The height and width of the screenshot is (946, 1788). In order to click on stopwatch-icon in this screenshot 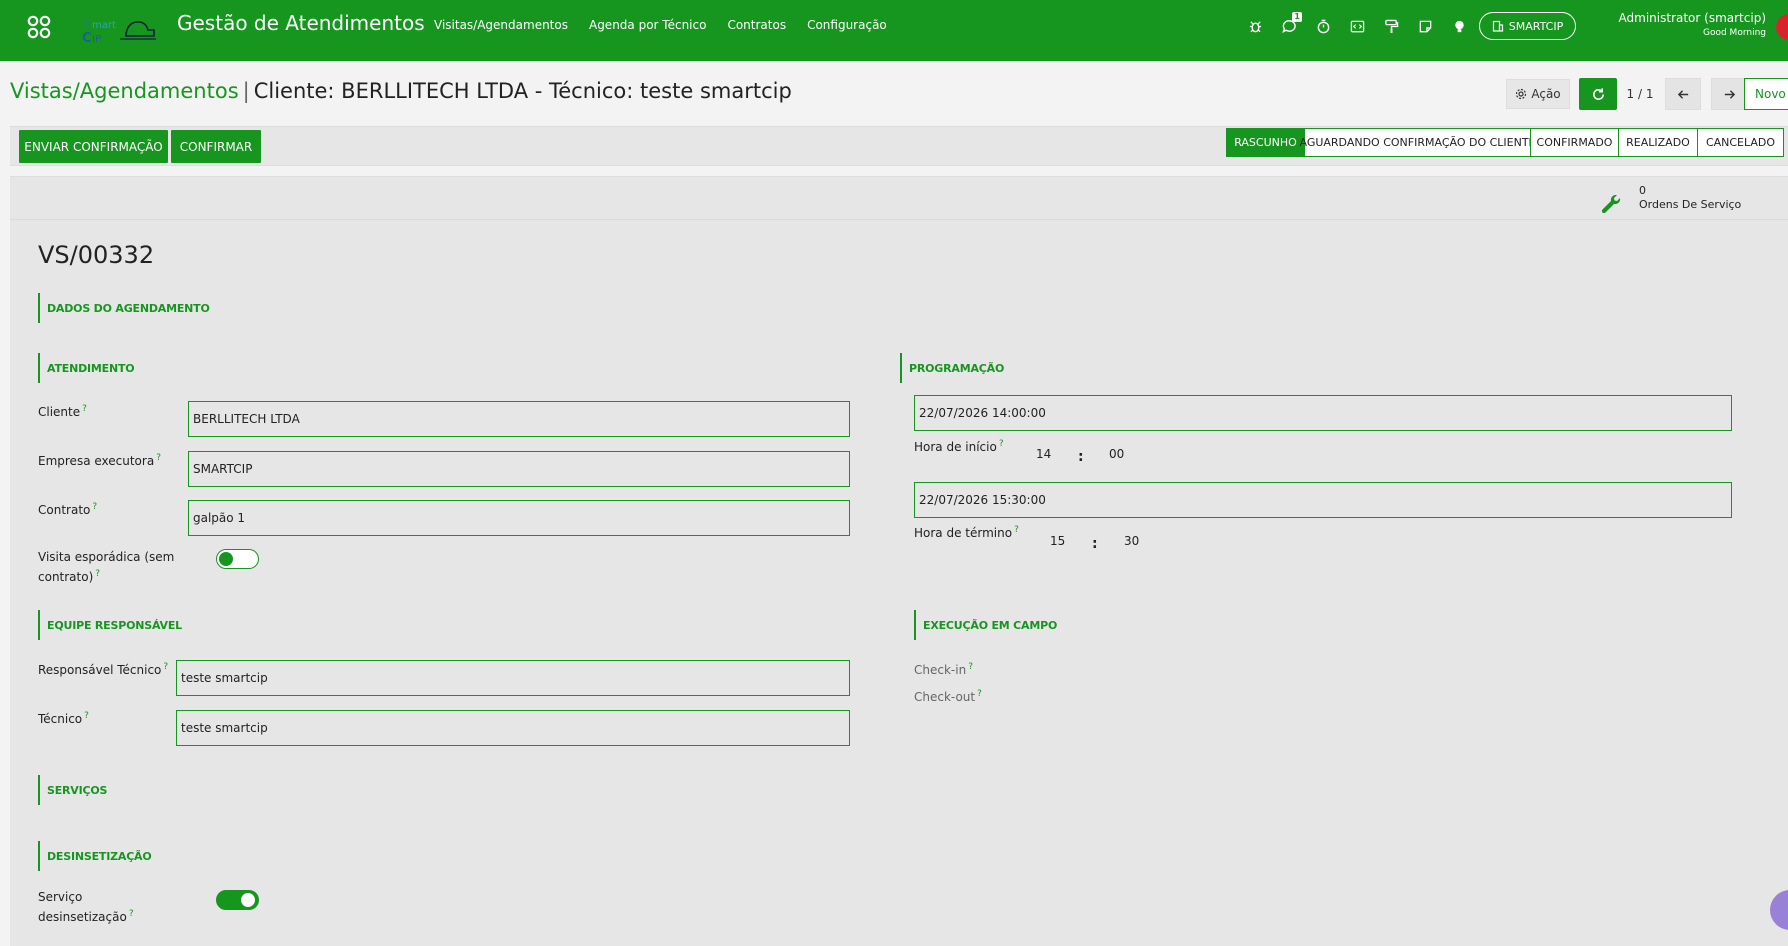, I will do `click(1323, 26)`.